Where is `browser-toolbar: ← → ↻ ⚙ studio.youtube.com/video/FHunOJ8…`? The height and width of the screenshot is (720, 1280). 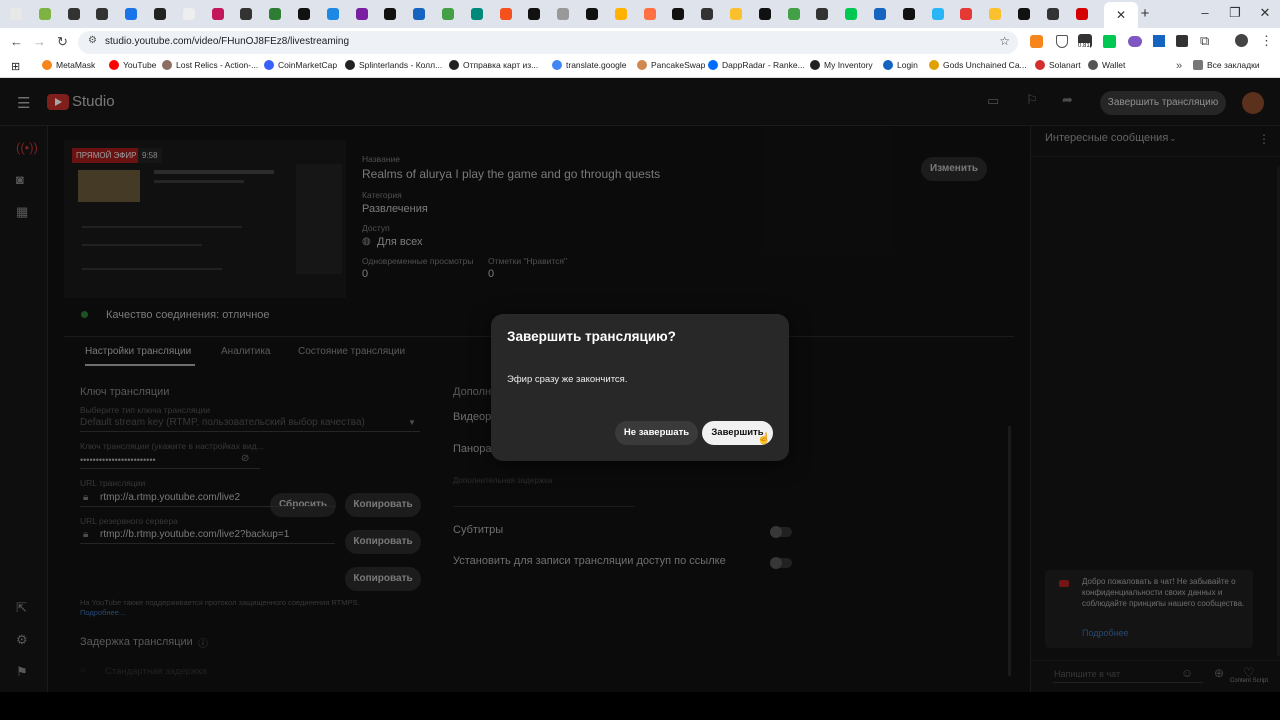
browser-toolbar: ← → ↻ ⚙ studio.youtube.com/video/FHunOJ8… is located at coordinates (640, 42).